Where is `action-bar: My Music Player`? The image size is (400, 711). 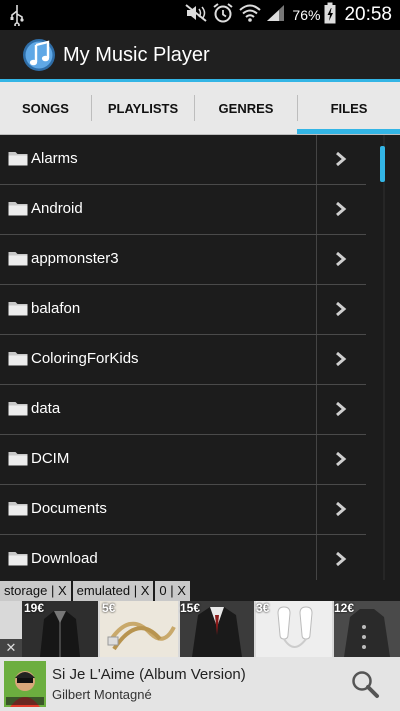
action-bar: My Music Player is located at coordinates (200, 54).